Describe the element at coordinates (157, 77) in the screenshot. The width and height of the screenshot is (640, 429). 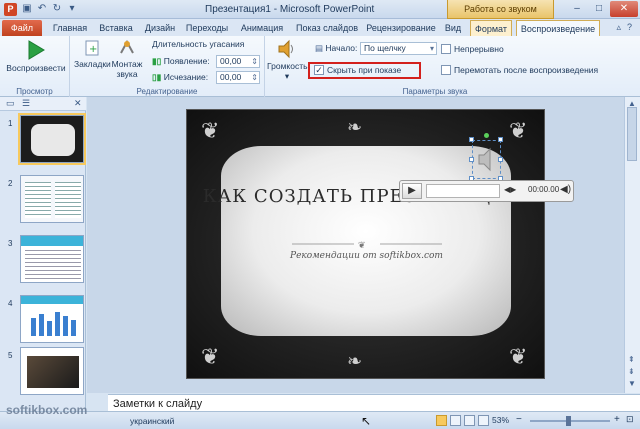
I see `fade-out-icon: ▯▮` at that location.